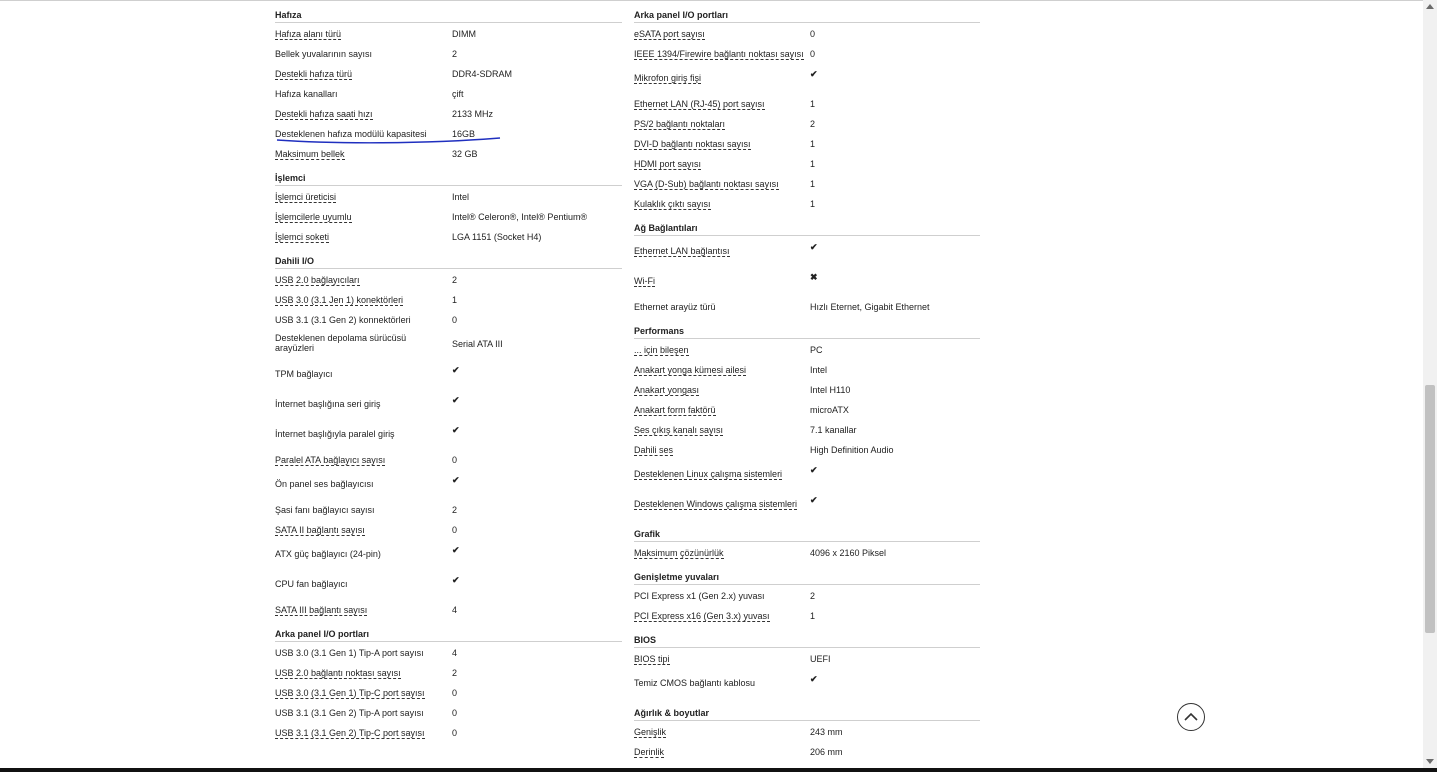 The height and width of the screenshot is (772, 1437). I want to click on spec-value: High Definition Audio, so click(852, 450).